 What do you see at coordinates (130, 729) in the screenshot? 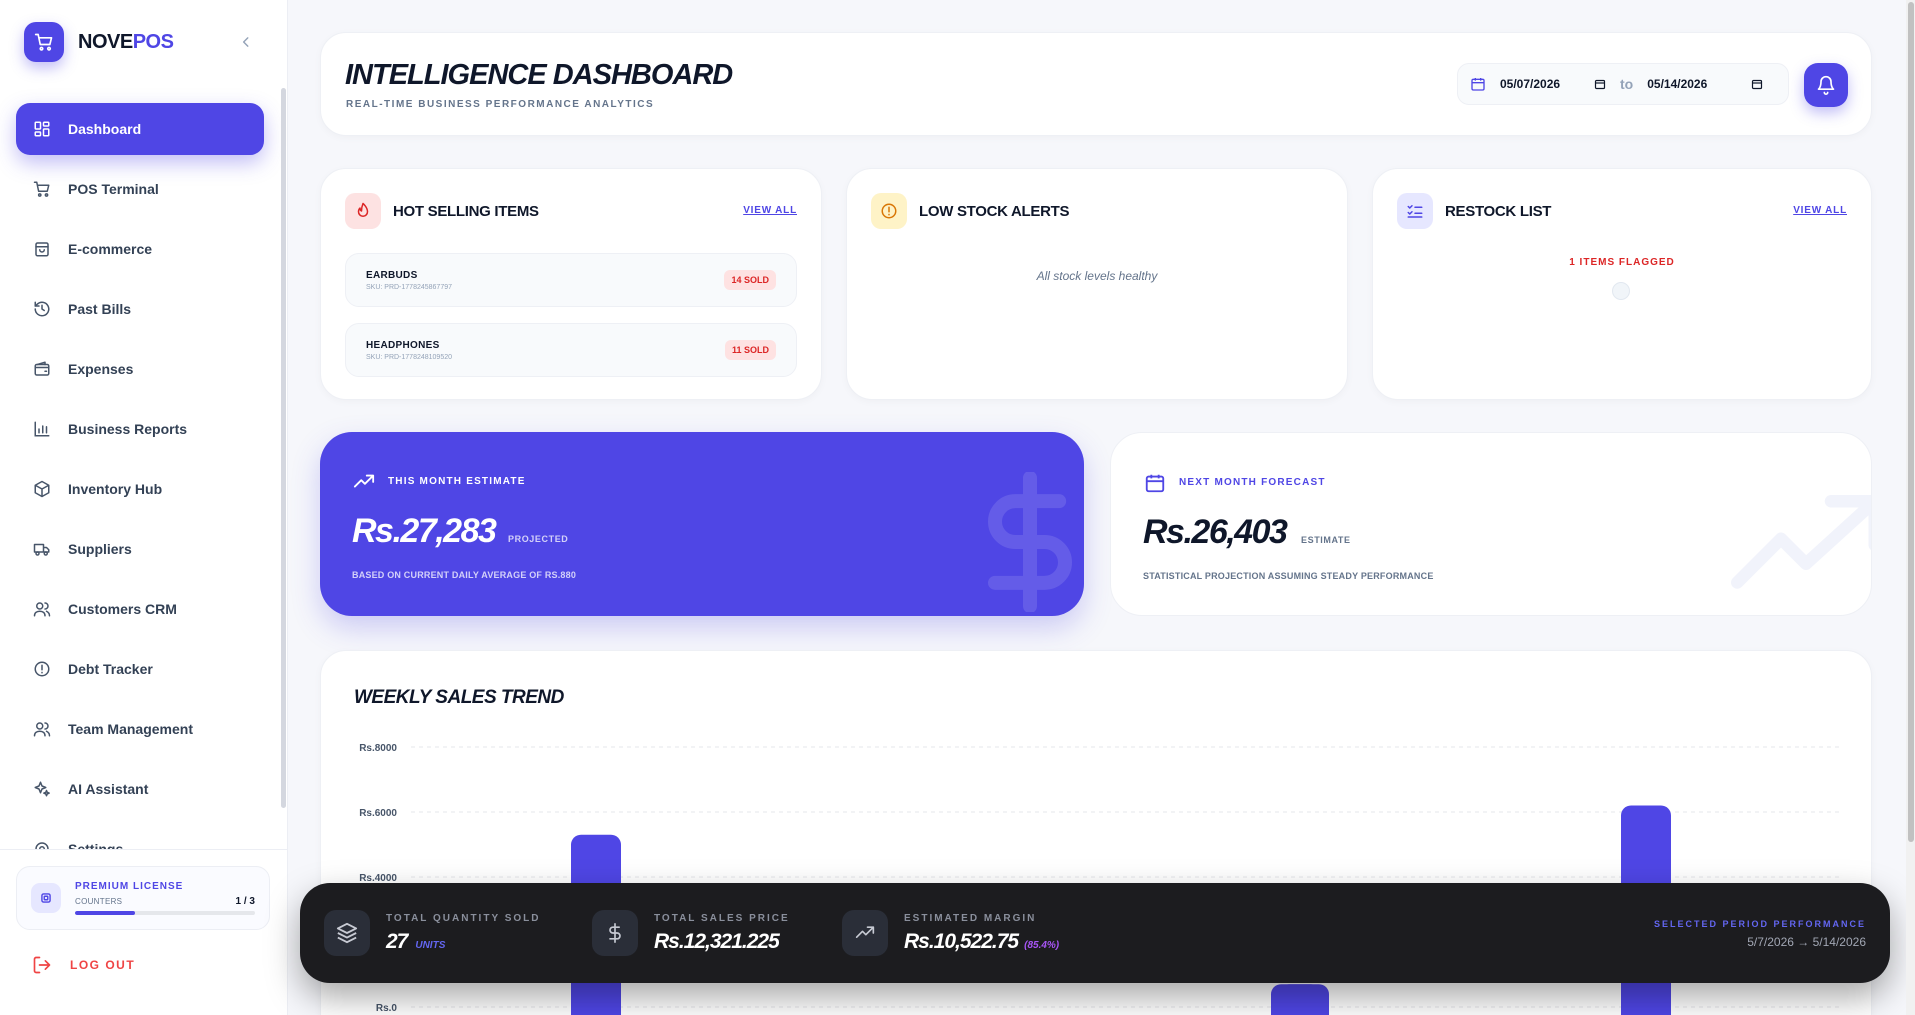
I see `sidebar-item-label: Team Management` at bounding box center [130, 729].